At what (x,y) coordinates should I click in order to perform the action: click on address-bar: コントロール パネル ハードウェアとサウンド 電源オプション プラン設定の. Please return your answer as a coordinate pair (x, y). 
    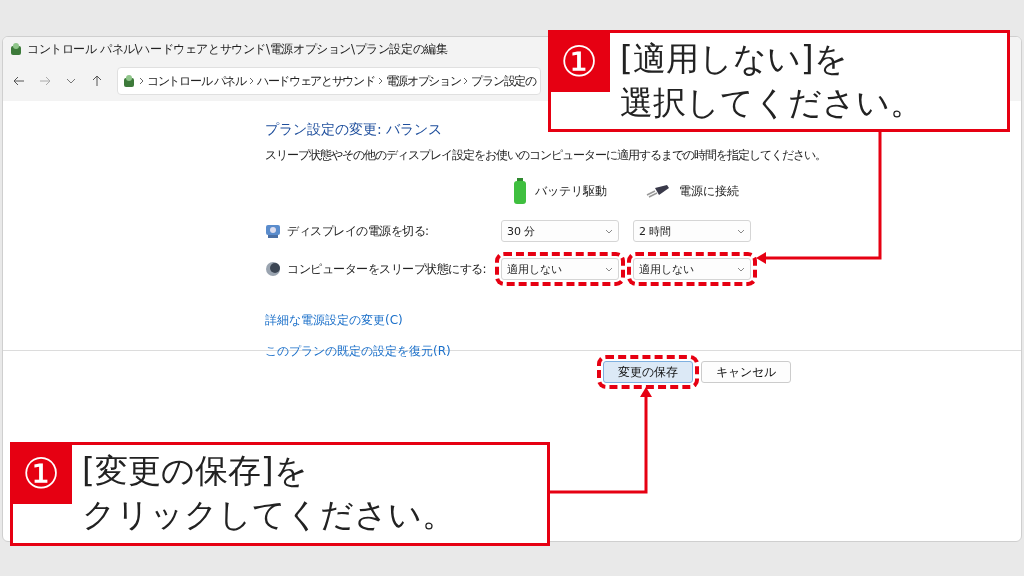
    Looking at the image, I should click on (329, 81).